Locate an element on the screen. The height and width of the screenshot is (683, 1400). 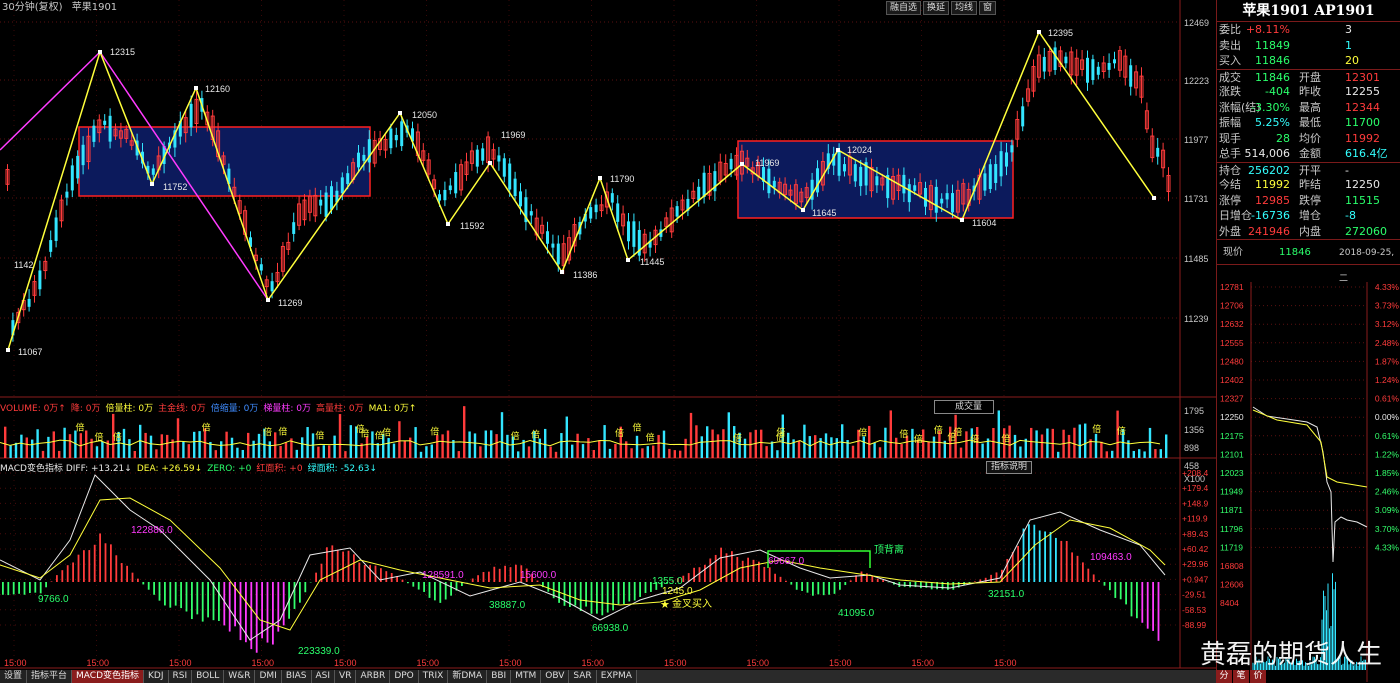
mini-pct-label: 1.87% is located at coordinates (1387, 361).